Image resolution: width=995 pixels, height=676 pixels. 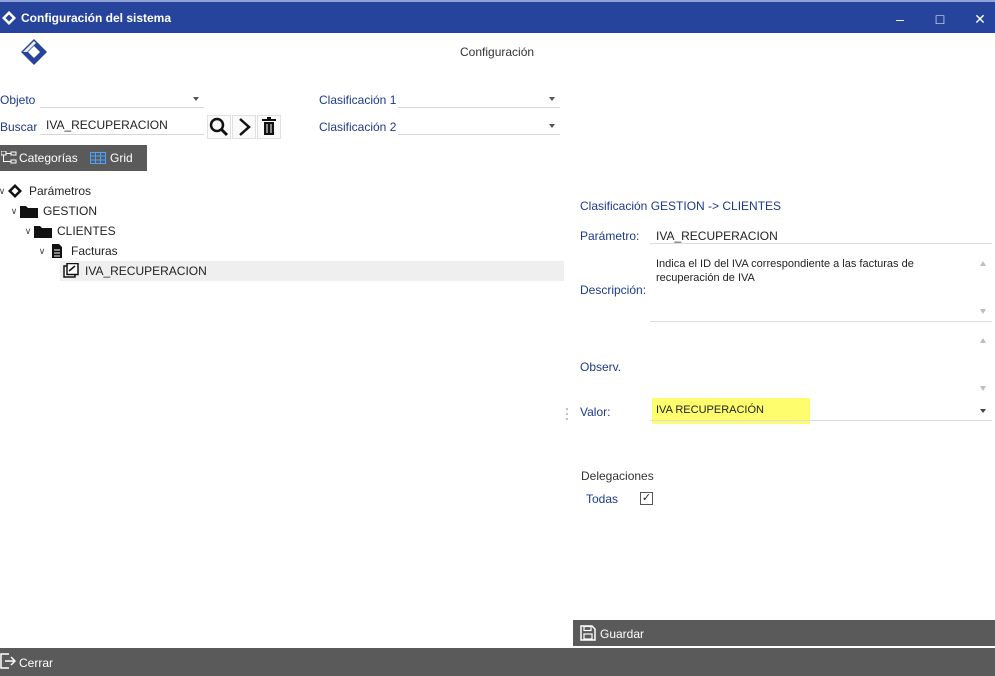 What do you see at coordinates (96, 18) in the screenshot?
I see `window-title: Configuración del sistema` at bounding box center [96, 18].